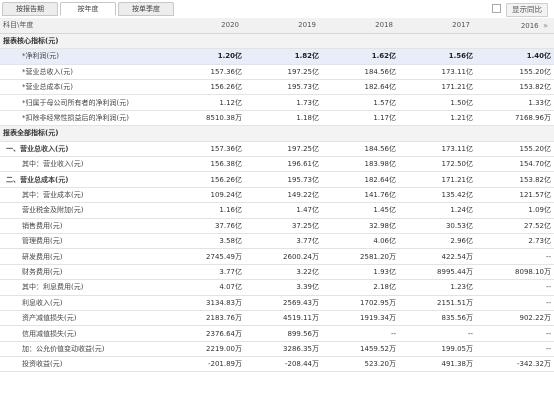 The image size is (554, 400). What do you see at coordinates (515, 241) in the screenshot?
I see `row-value: 2.73亿` at bounding box center [515, 241].